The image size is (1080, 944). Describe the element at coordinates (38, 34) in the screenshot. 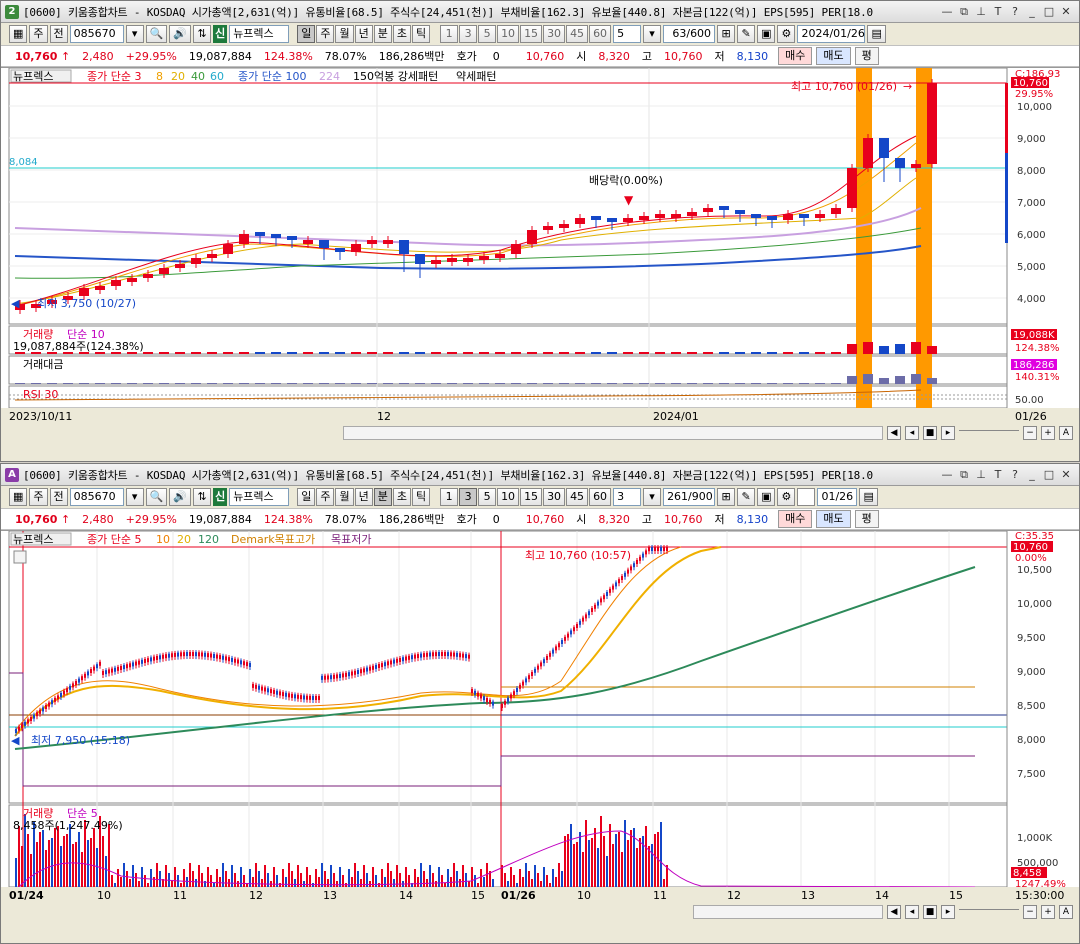

I see `ju-button: 주` at that location.